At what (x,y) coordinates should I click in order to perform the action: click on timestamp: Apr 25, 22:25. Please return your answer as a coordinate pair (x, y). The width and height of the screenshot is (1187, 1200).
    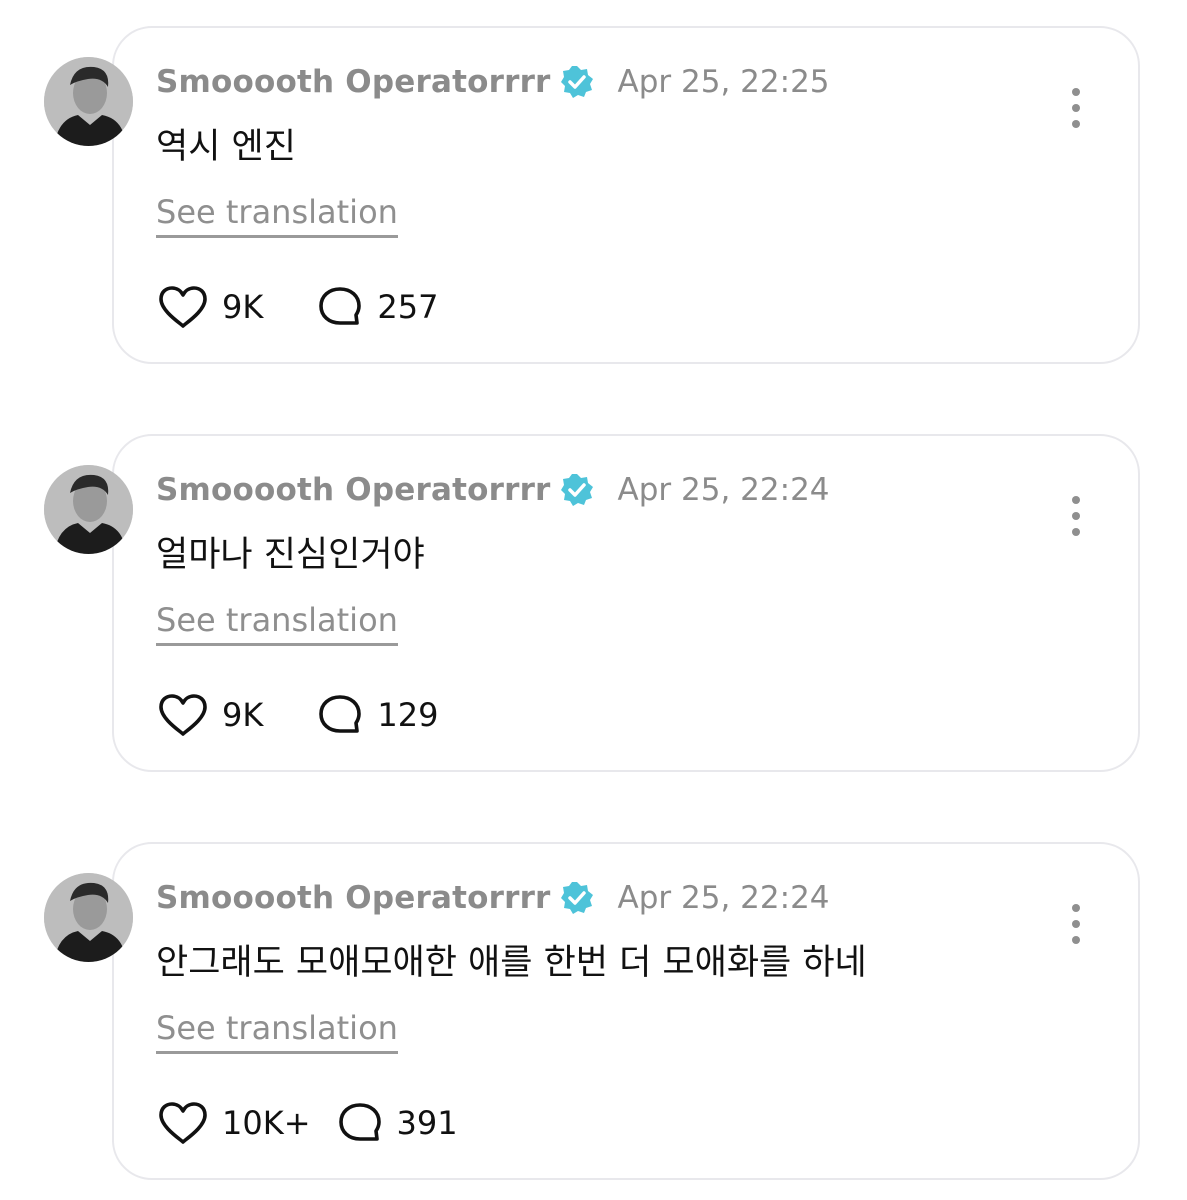
    Looking at the image, I should click on (723, 82).